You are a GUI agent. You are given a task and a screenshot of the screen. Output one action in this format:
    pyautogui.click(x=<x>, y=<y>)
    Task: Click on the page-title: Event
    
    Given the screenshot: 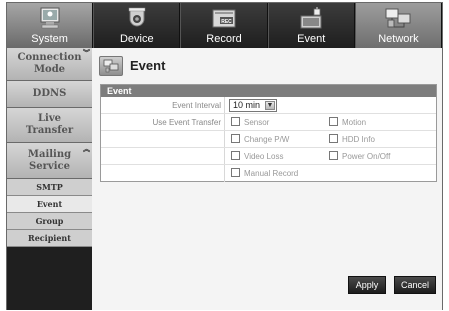 What is the action you would take?
    pyautogui.click(x=148, y=65)
    